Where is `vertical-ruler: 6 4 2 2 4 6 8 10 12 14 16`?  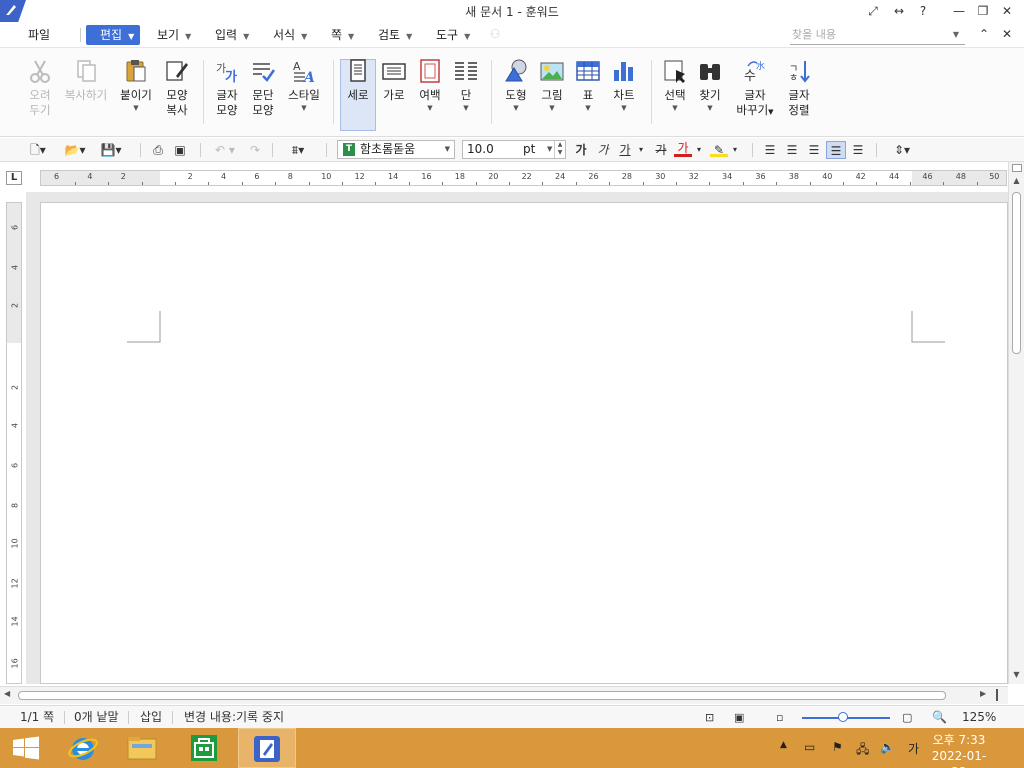 vertical-ruler: 6 4 2 2 4 6 8 10 12 14 16 is located at coordinates (14, 443).